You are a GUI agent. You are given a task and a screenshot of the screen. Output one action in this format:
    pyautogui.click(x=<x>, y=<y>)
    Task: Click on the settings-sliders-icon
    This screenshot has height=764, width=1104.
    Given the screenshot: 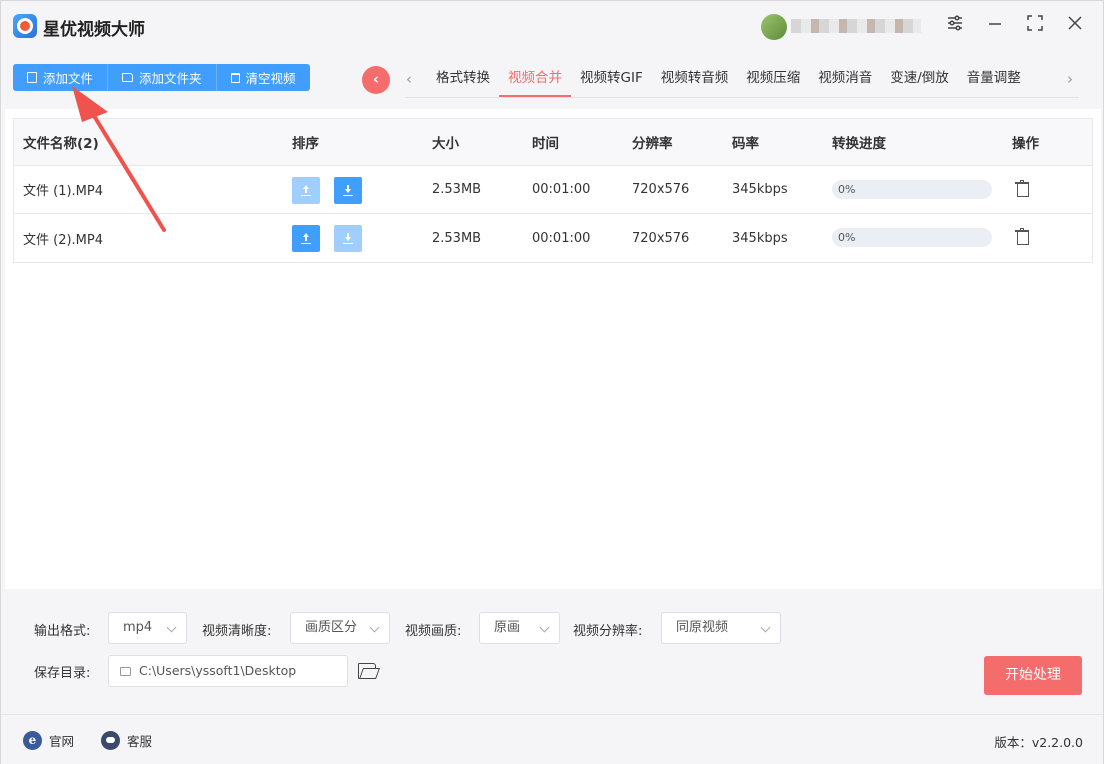 What is the action you would take?
    pyautogui.click(x=955, y=27)
    